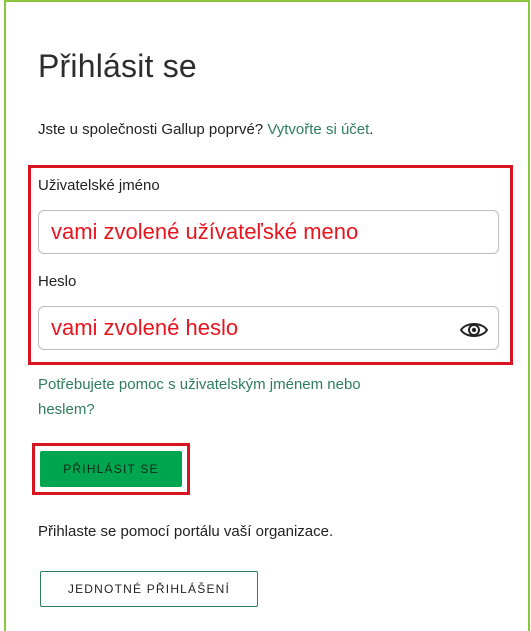 This screenshot has height=631, width=531. I want to click on intro-suffix: ., so click(371, 129).